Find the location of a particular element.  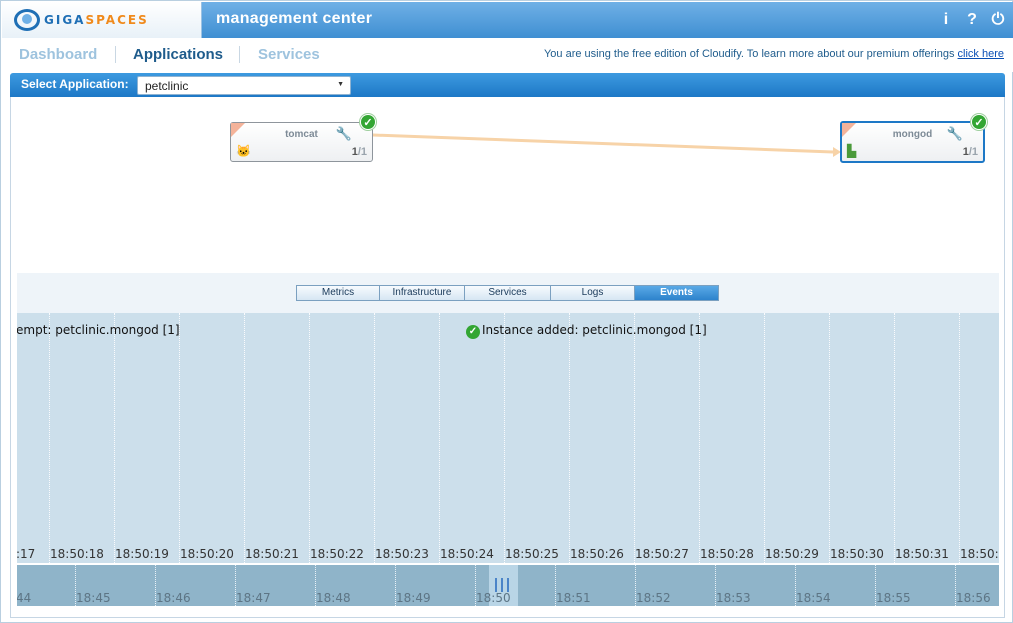

time-tick: 18:50:28 is located at coordinates (727, 554).